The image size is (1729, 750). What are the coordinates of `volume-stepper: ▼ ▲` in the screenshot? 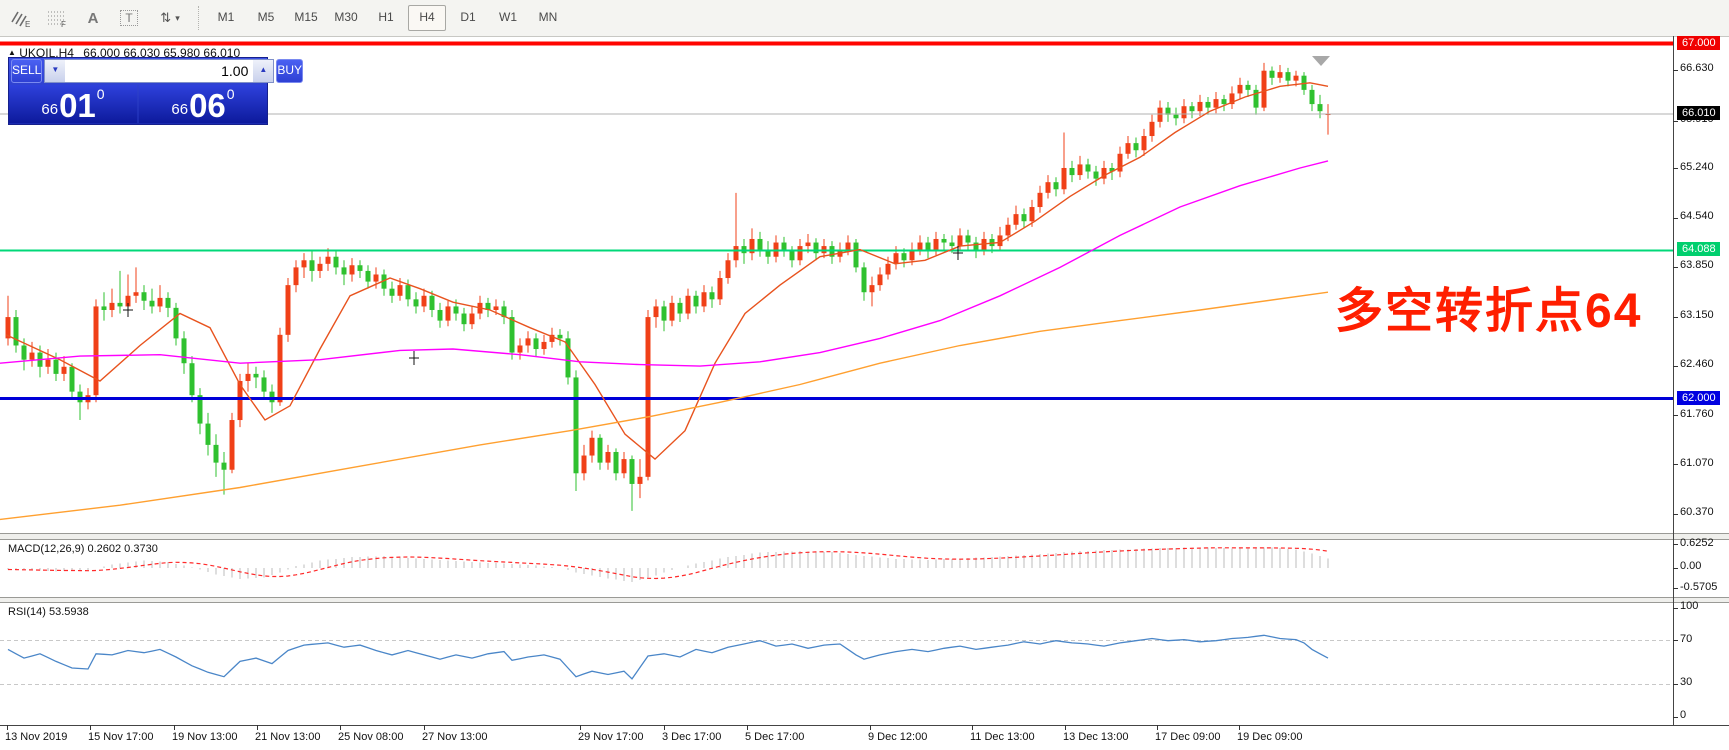 It's located at (159, 71).